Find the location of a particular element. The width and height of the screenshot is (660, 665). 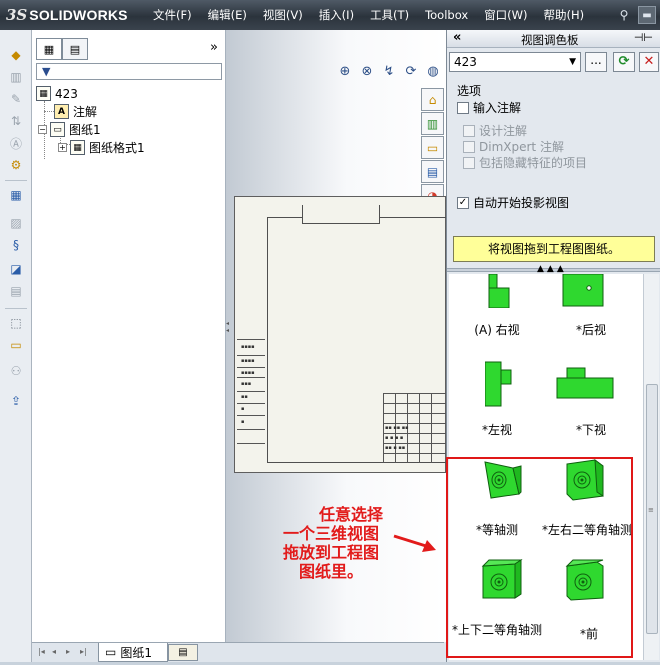

import-annotations-checkbox: 输入注解 is located at coordinates (489, 107).